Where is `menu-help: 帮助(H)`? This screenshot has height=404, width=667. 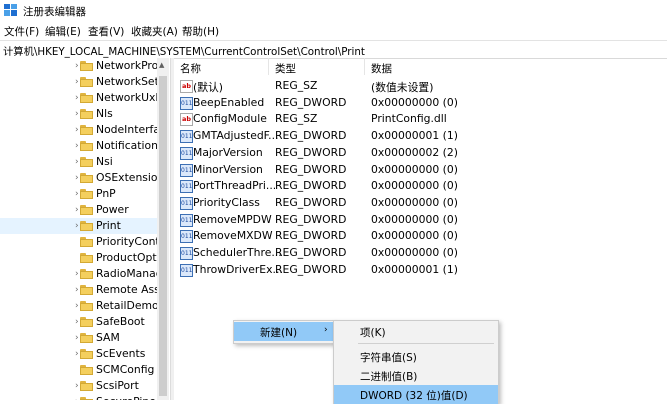 menu-help: 帮助(H) is located at coordinates (200, 31).